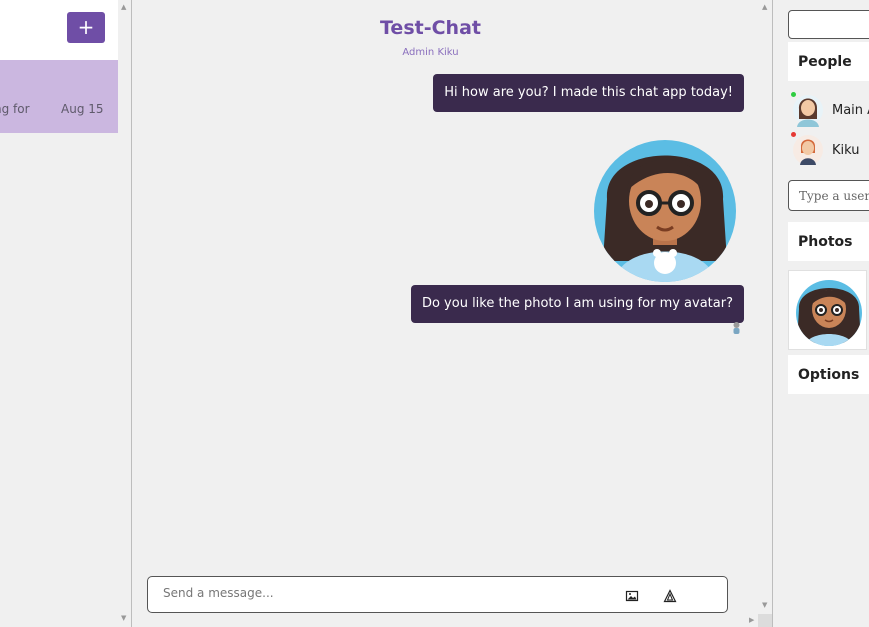 The height and width of the screenshot is (627, 869). I want to click on message-composer, so click(437, 594).